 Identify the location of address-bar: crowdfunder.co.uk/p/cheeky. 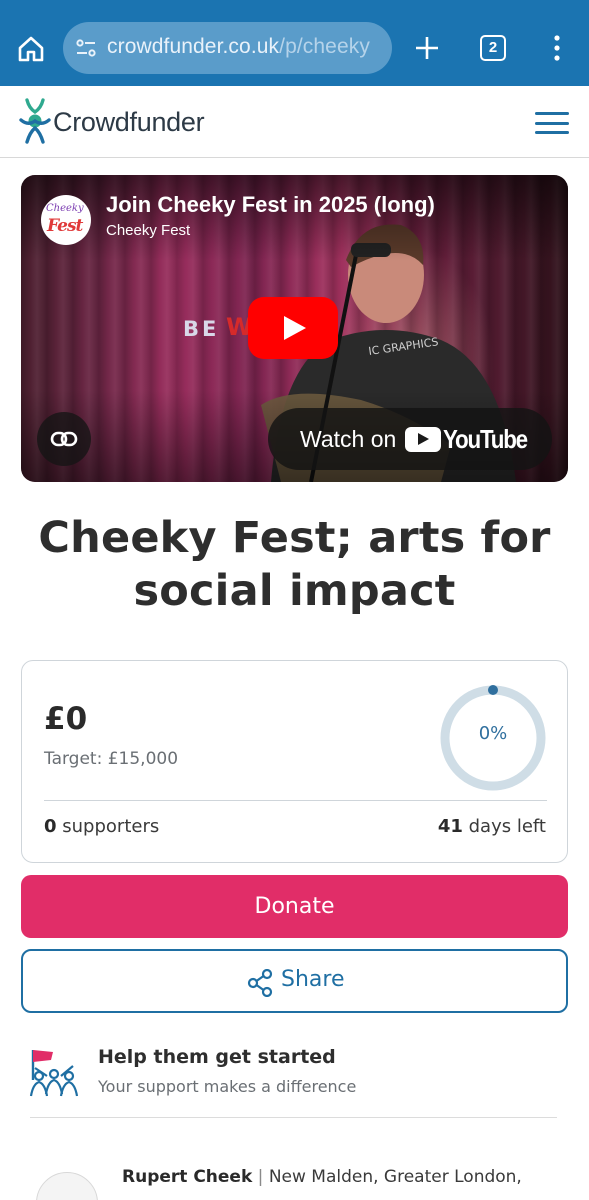
(227, 48).